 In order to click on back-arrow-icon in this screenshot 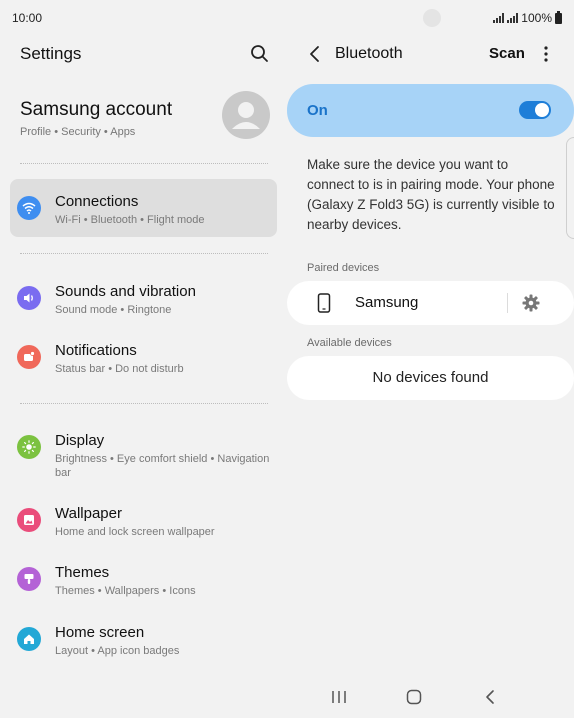, I will do `click(315, 54)`.